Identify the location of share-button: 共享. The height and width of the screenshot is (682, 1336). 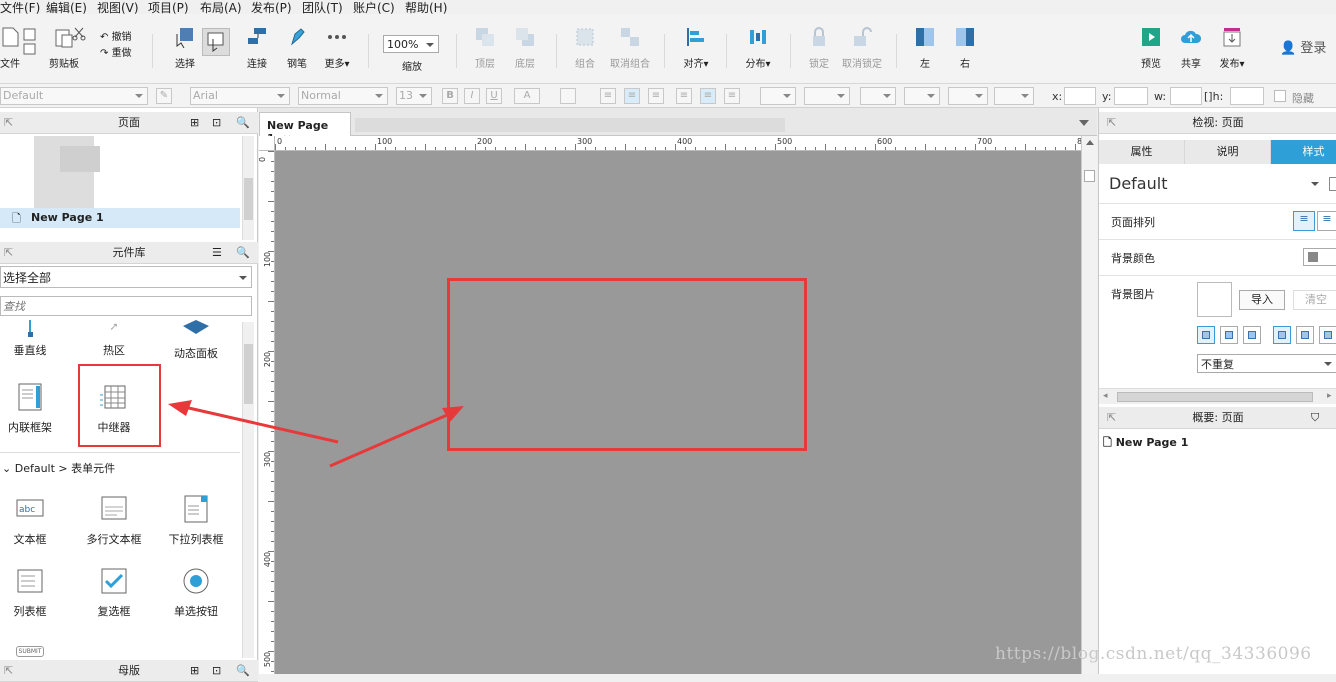
(1191, 48).